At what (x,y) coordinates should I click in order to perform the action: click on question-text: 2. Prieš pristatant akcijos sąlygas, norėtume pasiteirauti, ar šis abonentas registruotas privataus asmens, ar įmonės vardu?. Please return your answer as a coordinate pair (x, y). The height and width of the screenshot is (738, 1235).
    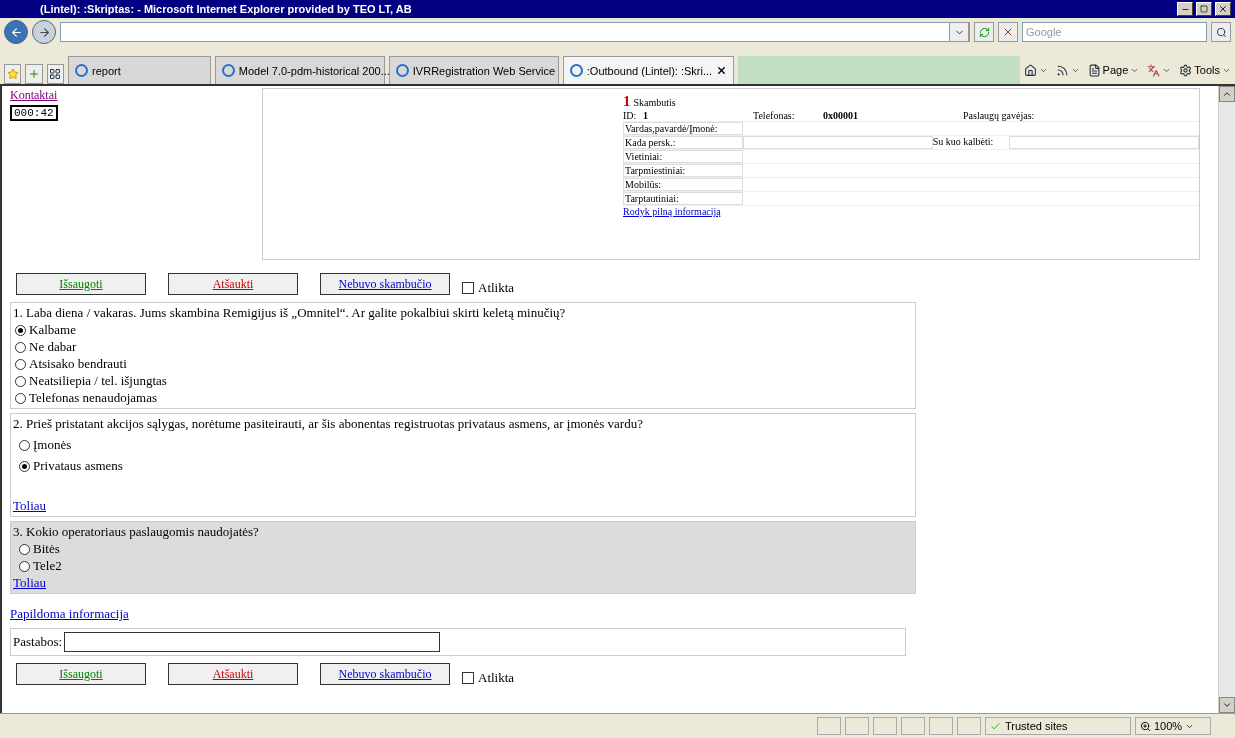
    Looking at the image, I should click on (328, 424).